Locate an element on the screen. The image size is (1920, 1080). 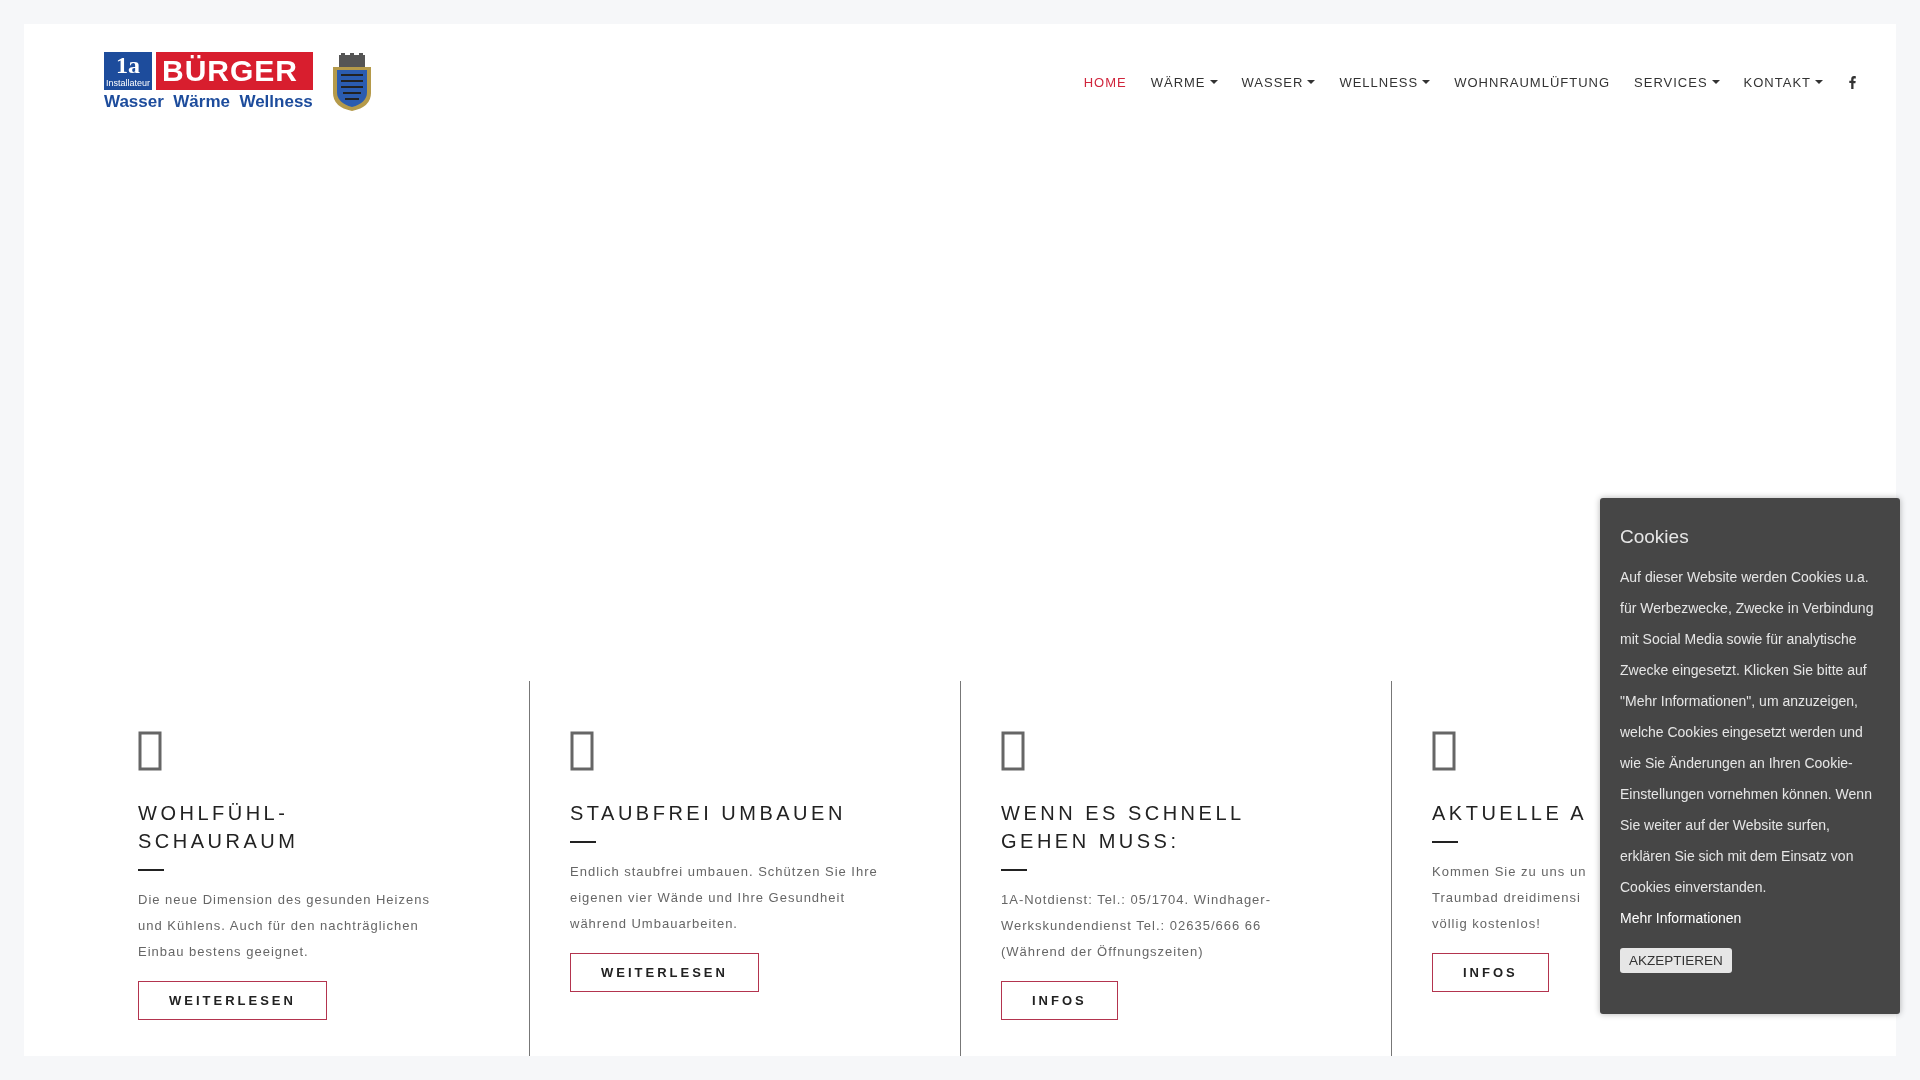
cookie-text: Auf dieser Website werden Cookies u.a. für Werbezwecke, Zwecke in Verbindung mit Social Media sowie für analytische Zwecke eingesetzt. Klicken Sie bitte auf "Mehr Informationen", um anzuzeigen, welche Cookies eingesetzt werden und wie Sie Änderungen an Ihren Cookie-Einstellungen vornehmen können. Wenn Sie weiter auf der Website surfen, erklären Sie sich mit dem Einsatz von Cookies einverstanden. Mehr Informationen is located at coordinates (1747, 748).